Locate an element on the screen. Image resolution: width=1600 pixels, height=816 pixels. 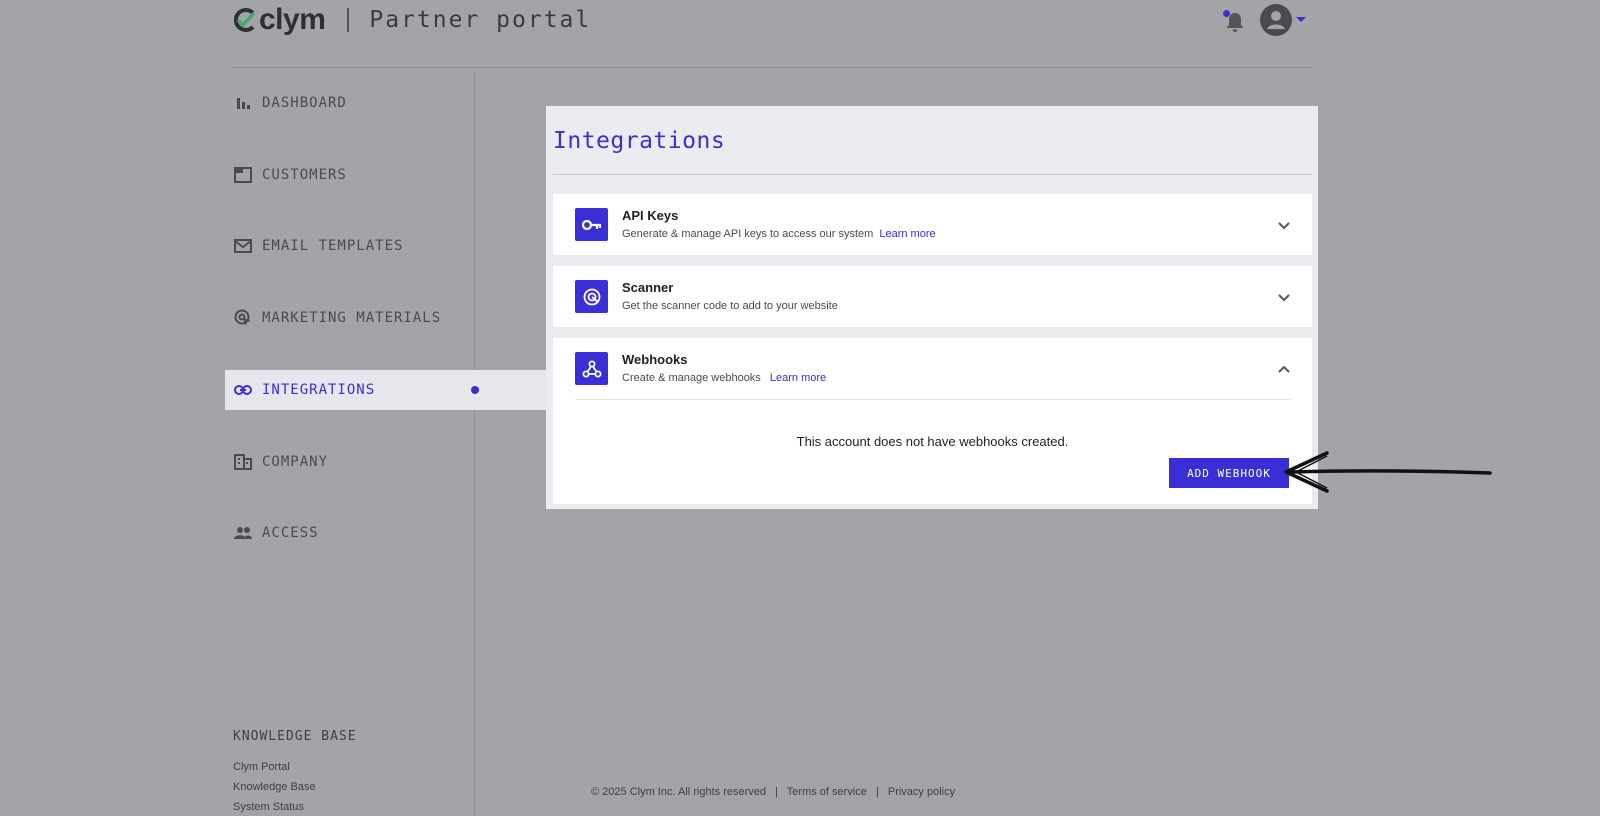
card-divider is located at coordinates (933, 399).